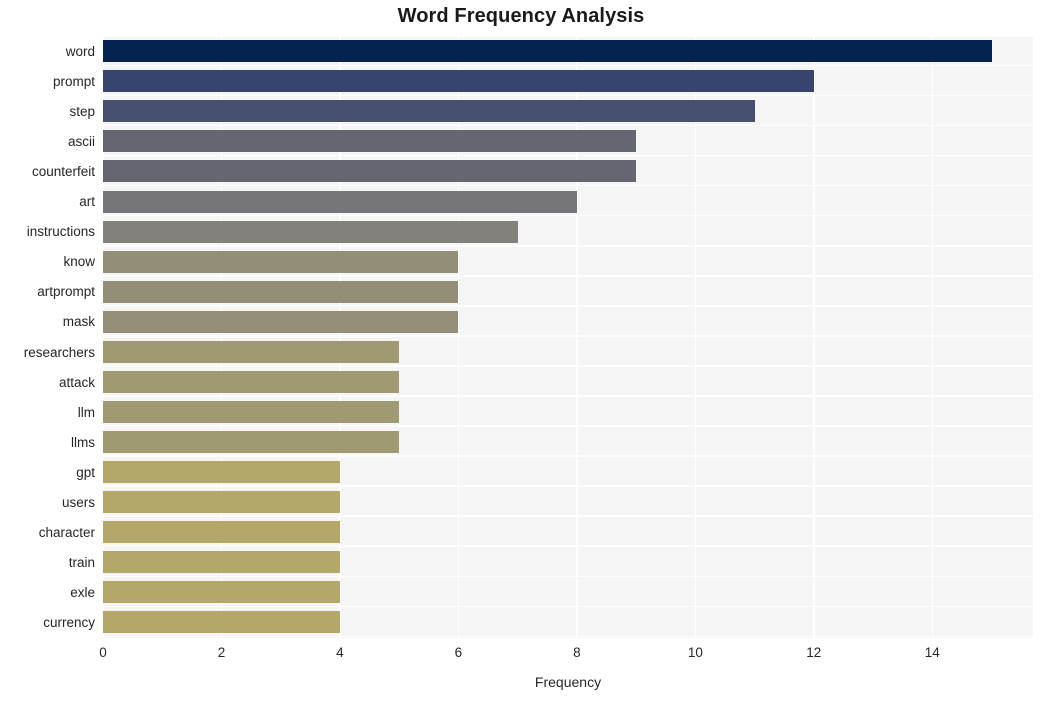 This screenshot has height=701, width=1042. Describe the element at coordinates (76, 382) in the screenshot. I see `y-tick-label-attack: attack` at that location.